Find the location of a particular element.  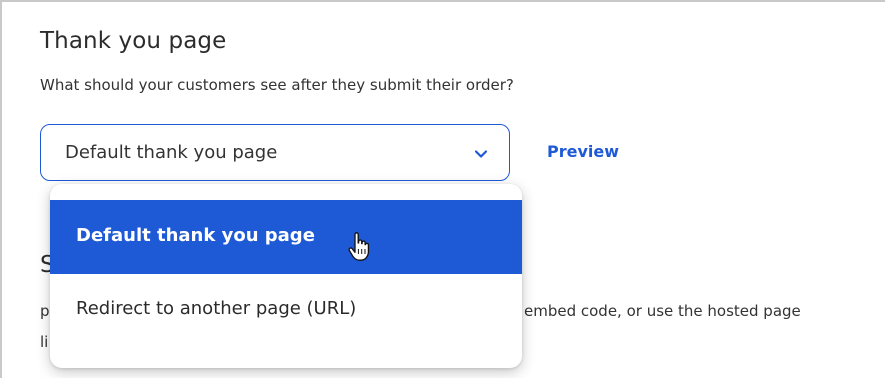

option-redirect-to-url: Redirect to another page (URL) is located at coordinates (286, 311).